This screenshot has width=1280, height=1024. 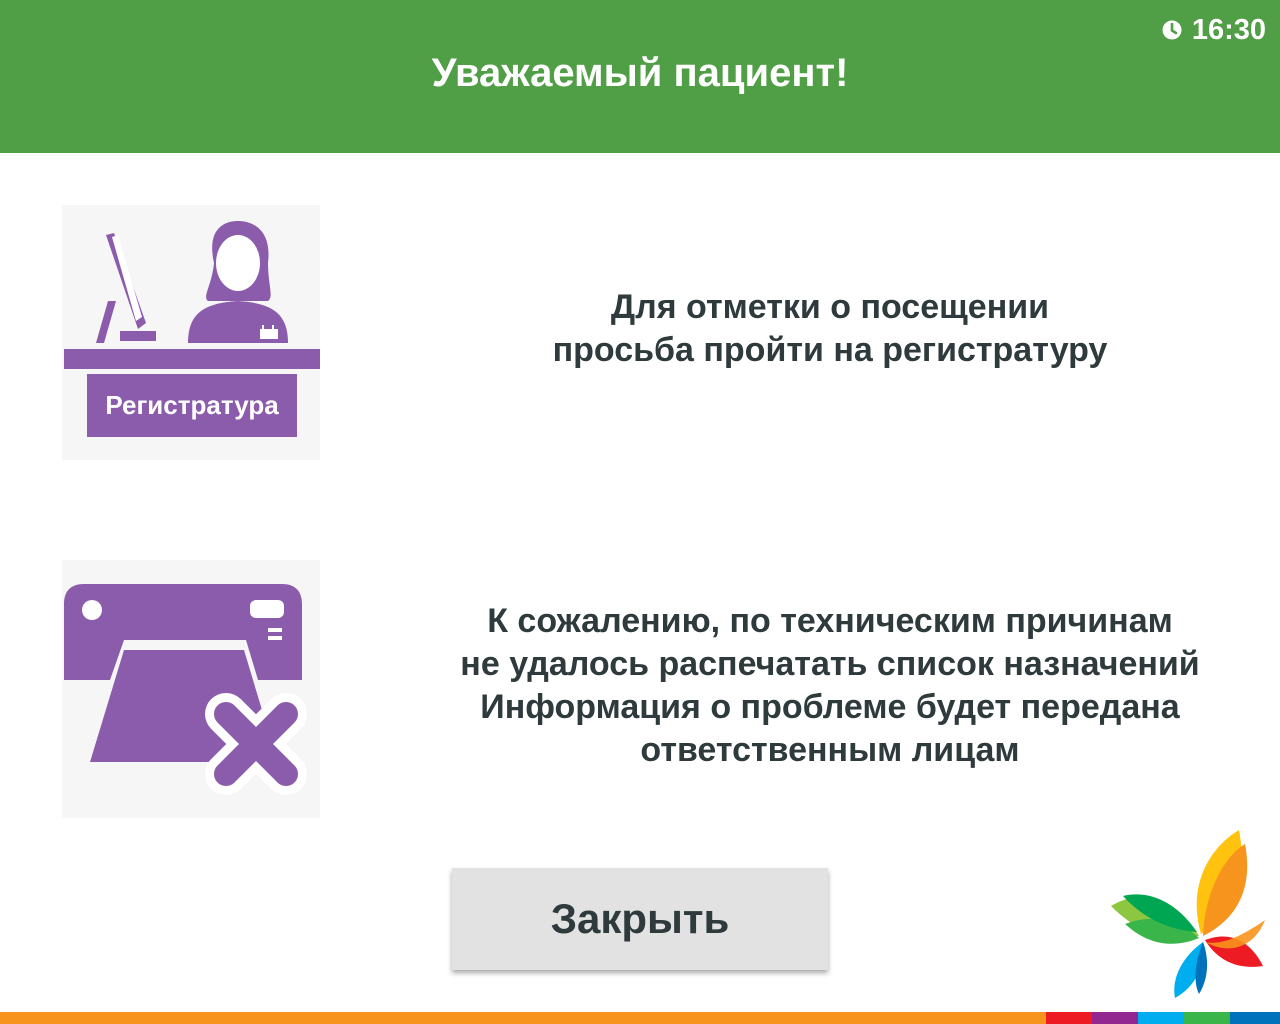 What do you see at coordinates (830, 350) in the screenshot?
I see `registry-message-line: просьба пройти на регистратуру` at bounding box center [830, 350].